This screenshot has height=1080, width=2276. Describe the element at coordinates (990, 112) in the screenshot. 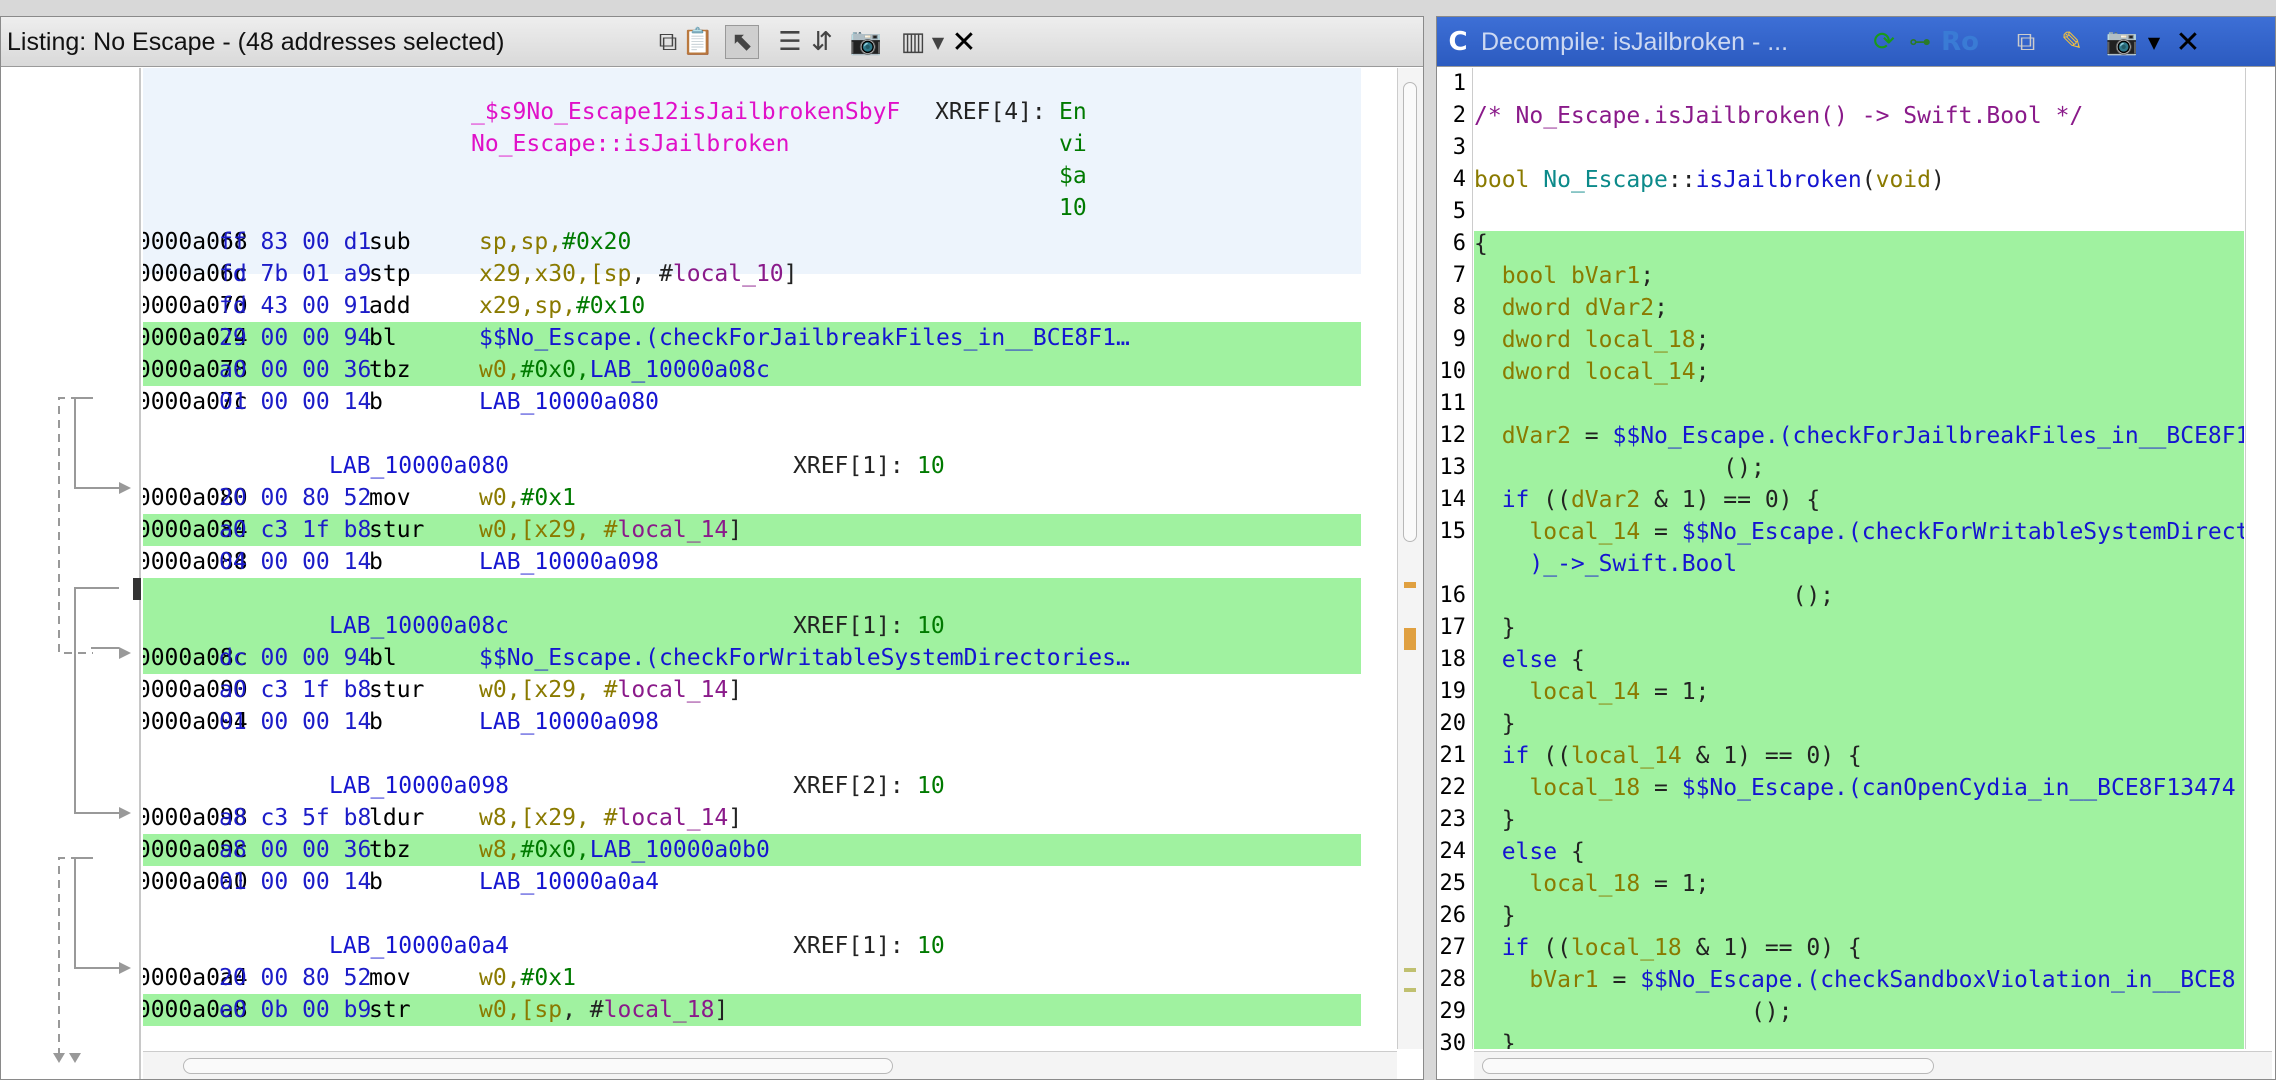

I see `function-xref: XREF[4]:` at that location.